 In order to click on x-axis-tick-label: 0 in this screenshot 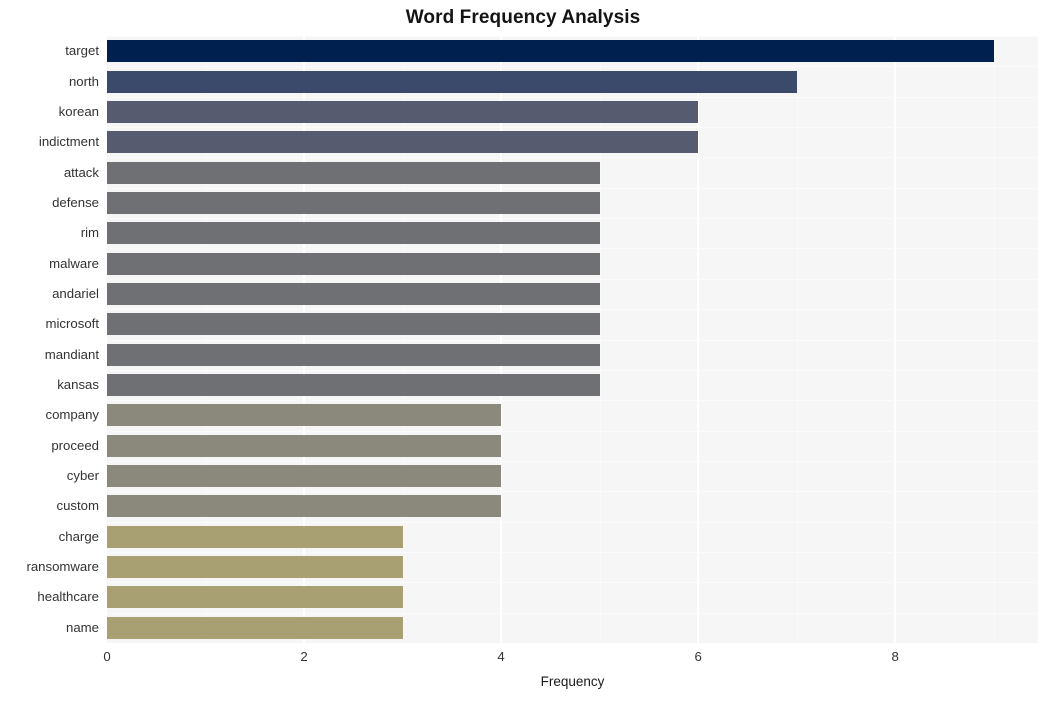, I will do `click(107, 656)`.